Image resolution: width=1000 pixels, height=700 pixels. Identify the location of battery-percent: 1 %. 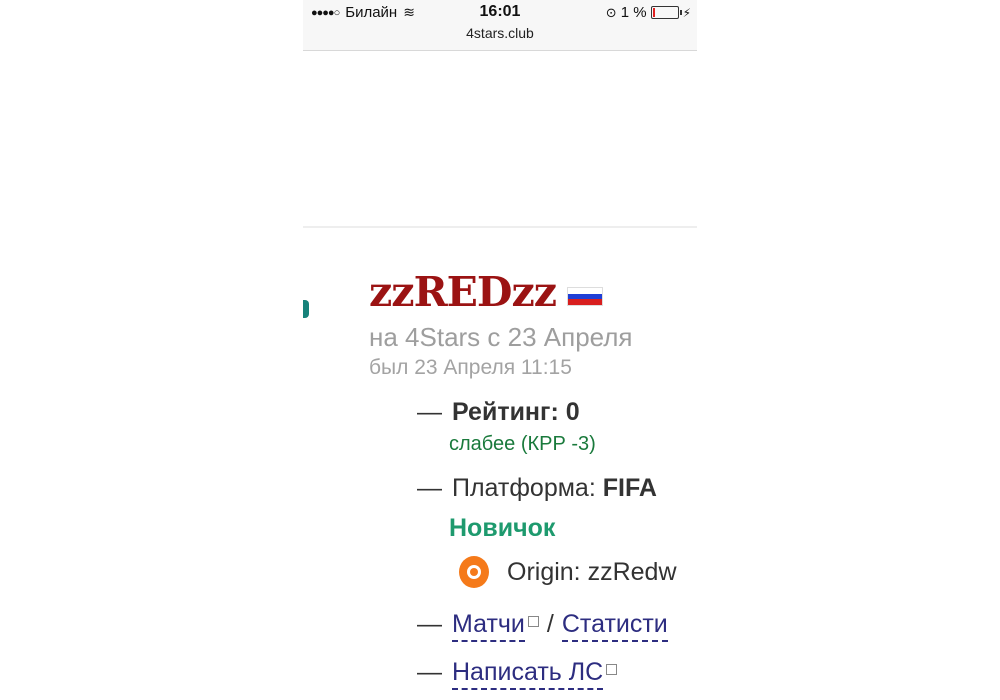
(633, 12).